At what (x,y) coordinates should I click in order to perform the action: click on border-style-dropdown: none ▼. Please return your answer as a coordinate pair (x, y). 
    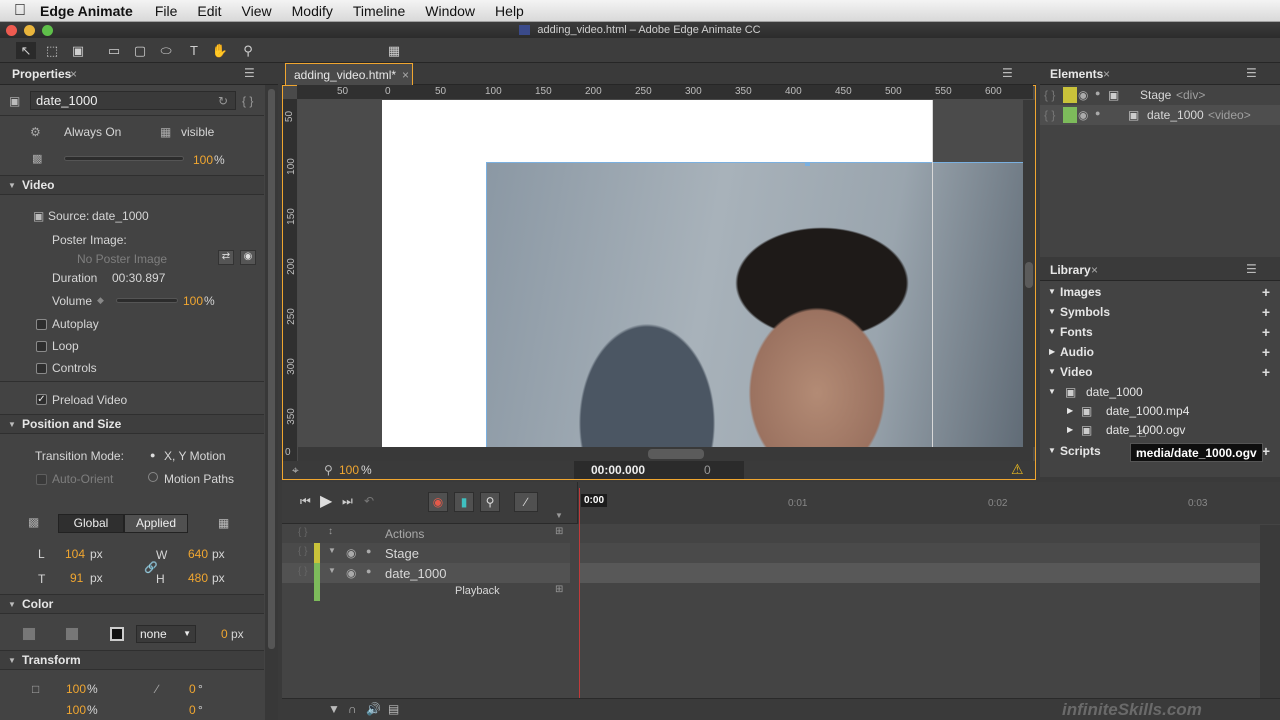
    Looking at the image, I should click on (166, 634).